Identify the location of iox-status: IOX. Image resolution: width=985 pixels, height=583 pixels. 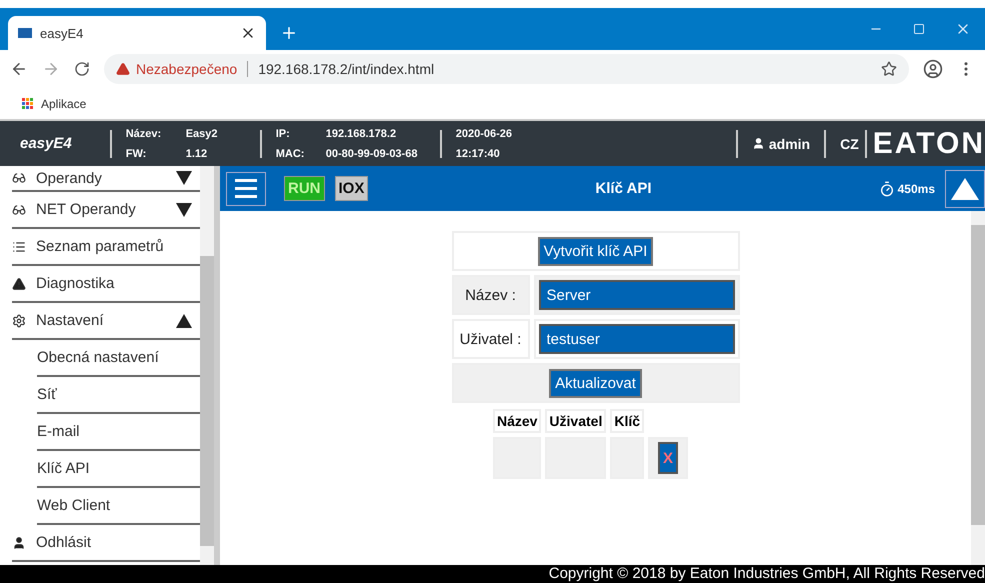
(351, 188).